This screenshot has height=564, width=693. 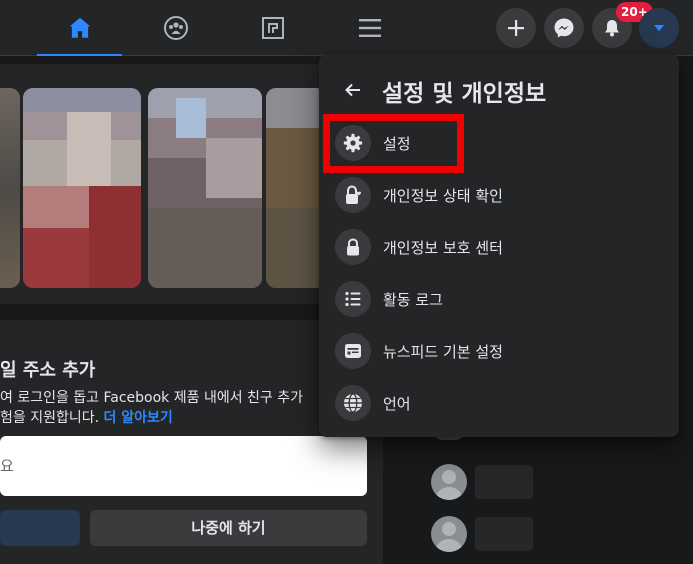 I want to click on bell-icon, so click(x=612, y=28).